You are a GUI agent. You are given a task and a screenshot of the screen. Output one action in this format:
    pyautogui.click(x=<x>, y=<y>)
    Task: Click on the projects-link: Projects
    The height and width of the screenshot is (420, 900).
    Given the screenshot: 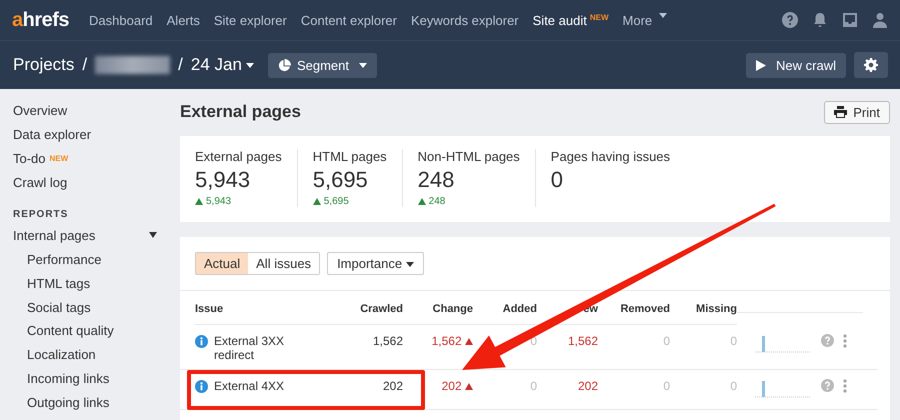 What is the action you would take?
    pyautogui.click(x=43, y=65)
    